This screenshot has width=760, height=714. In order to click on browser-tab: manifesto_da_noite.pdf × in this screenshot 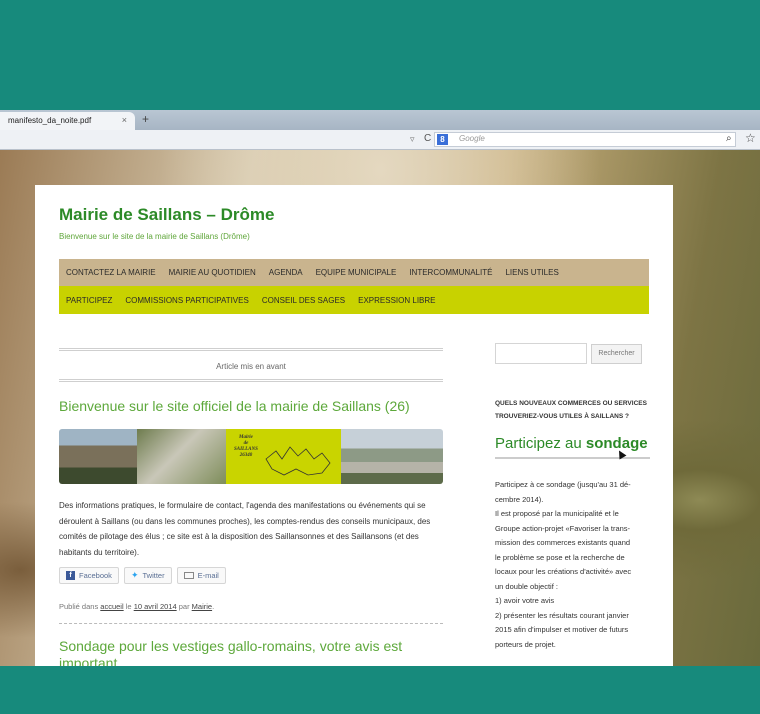, I will do `click(67, 121)`.